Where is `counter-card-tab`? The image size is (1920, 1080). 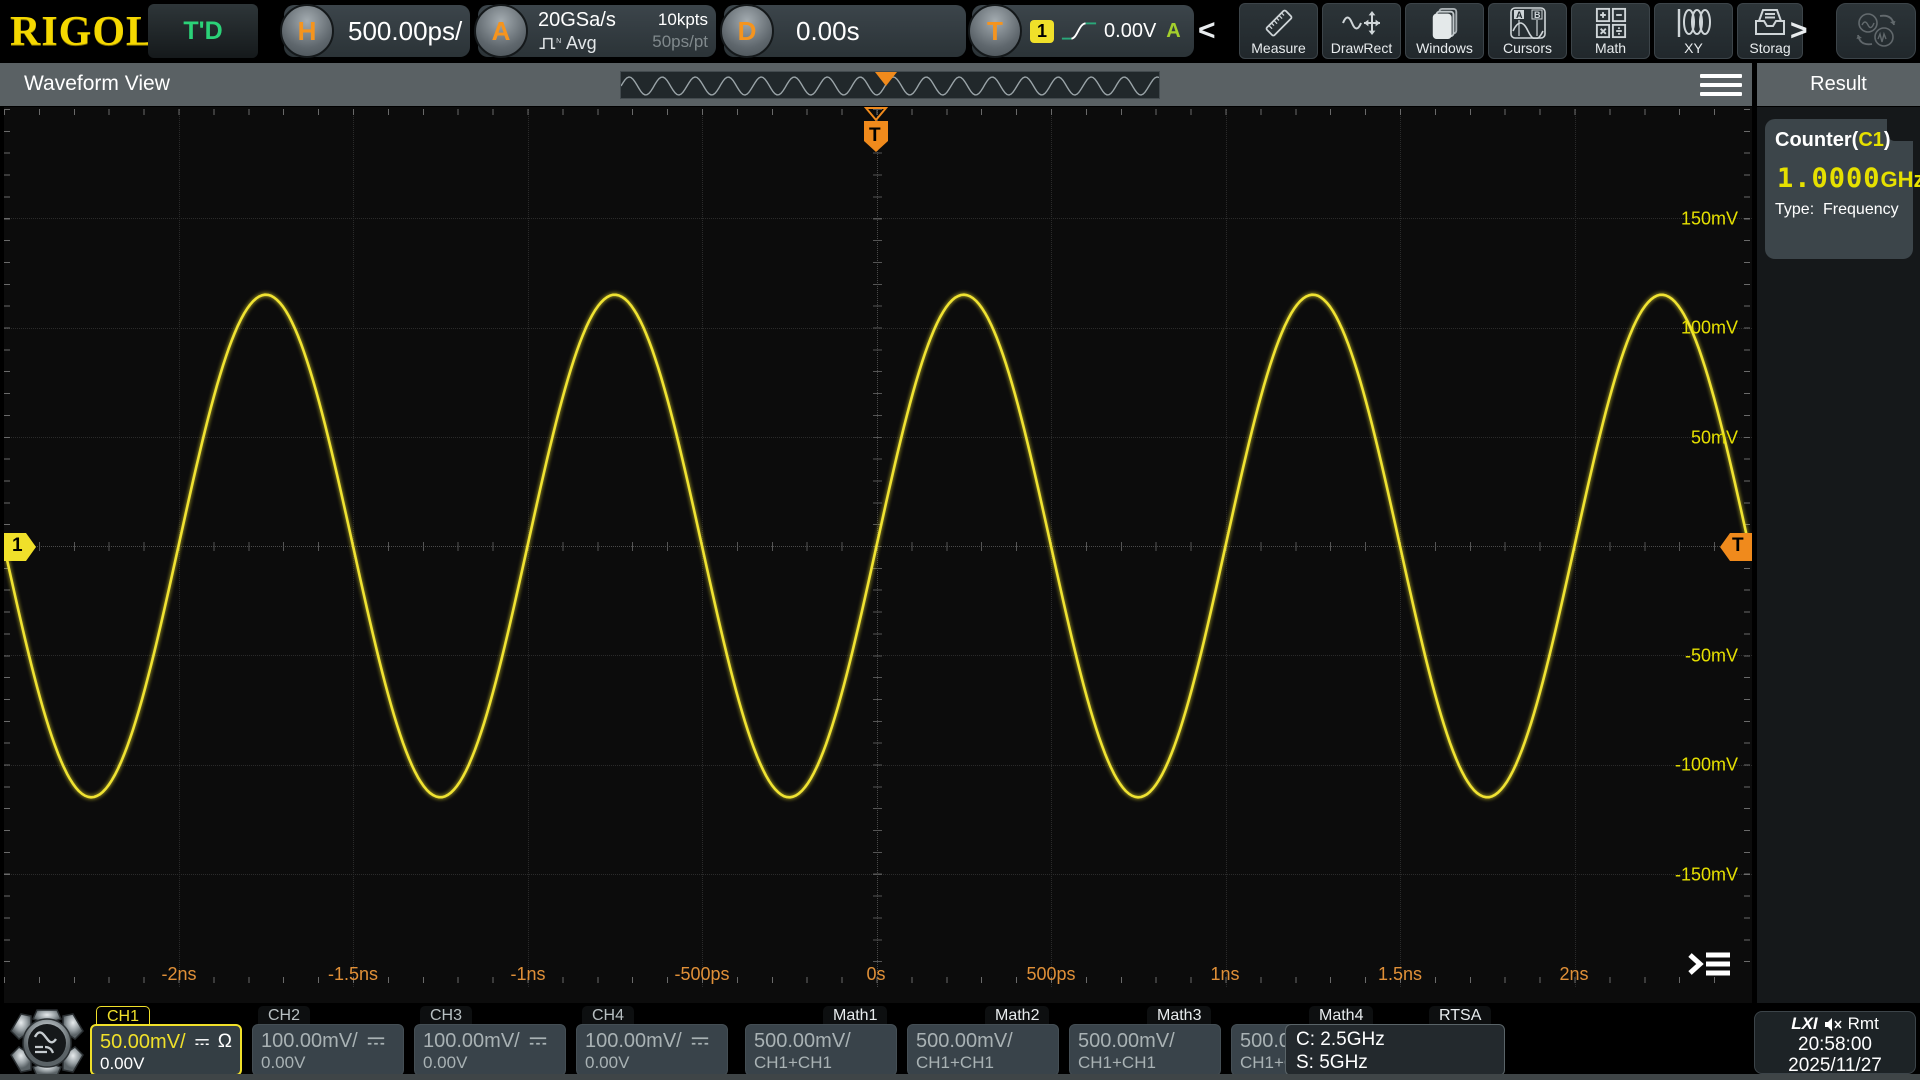
counter-card-tab is located at coordinates (1900, 130).